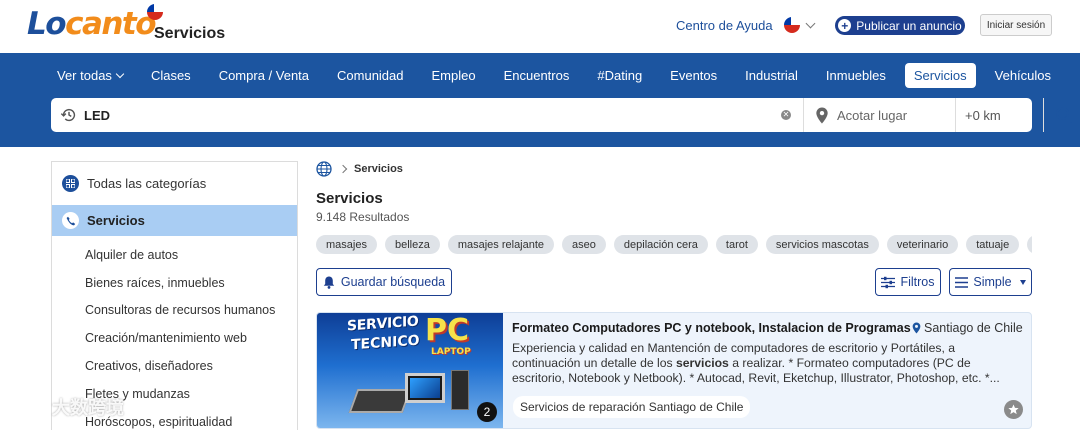  What do you see at coordinates (385, 343) in the screenshot?
I see `image-text-tecnico: TECNICO` at bounding box center [385, 343].